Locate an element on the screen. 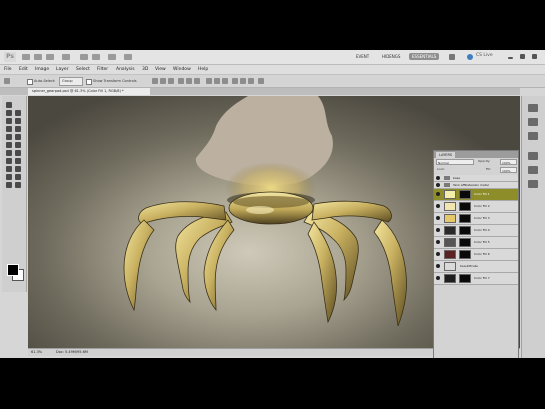 The width and height of the screenshot is (545, 409). layer-row: Color Fill 7 is located at coordinates (476, 279).